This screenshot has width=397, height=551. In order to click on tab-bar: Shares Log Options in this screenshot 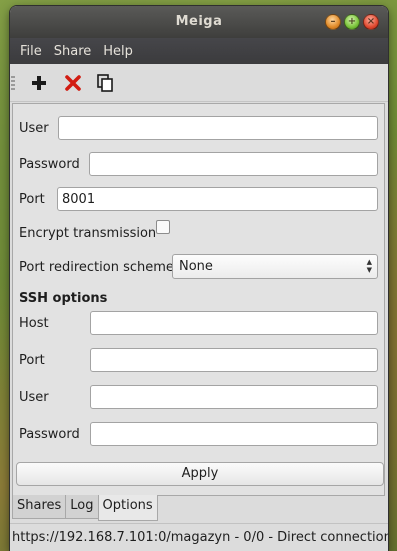, I will do `click(85, 508)`.